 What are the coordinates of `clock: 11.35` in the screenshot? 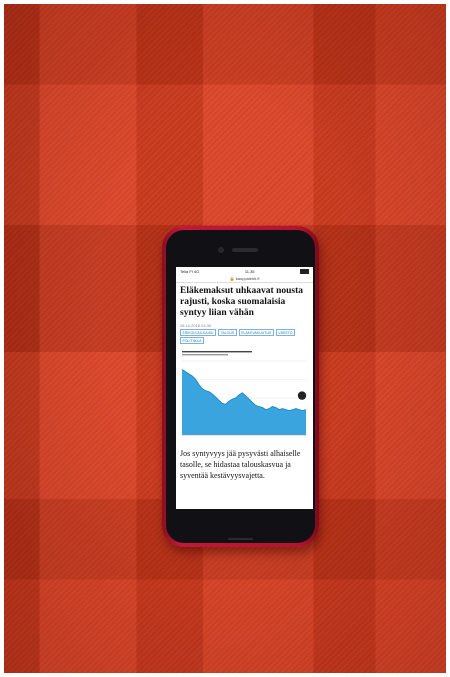 It's located at (249, 271).